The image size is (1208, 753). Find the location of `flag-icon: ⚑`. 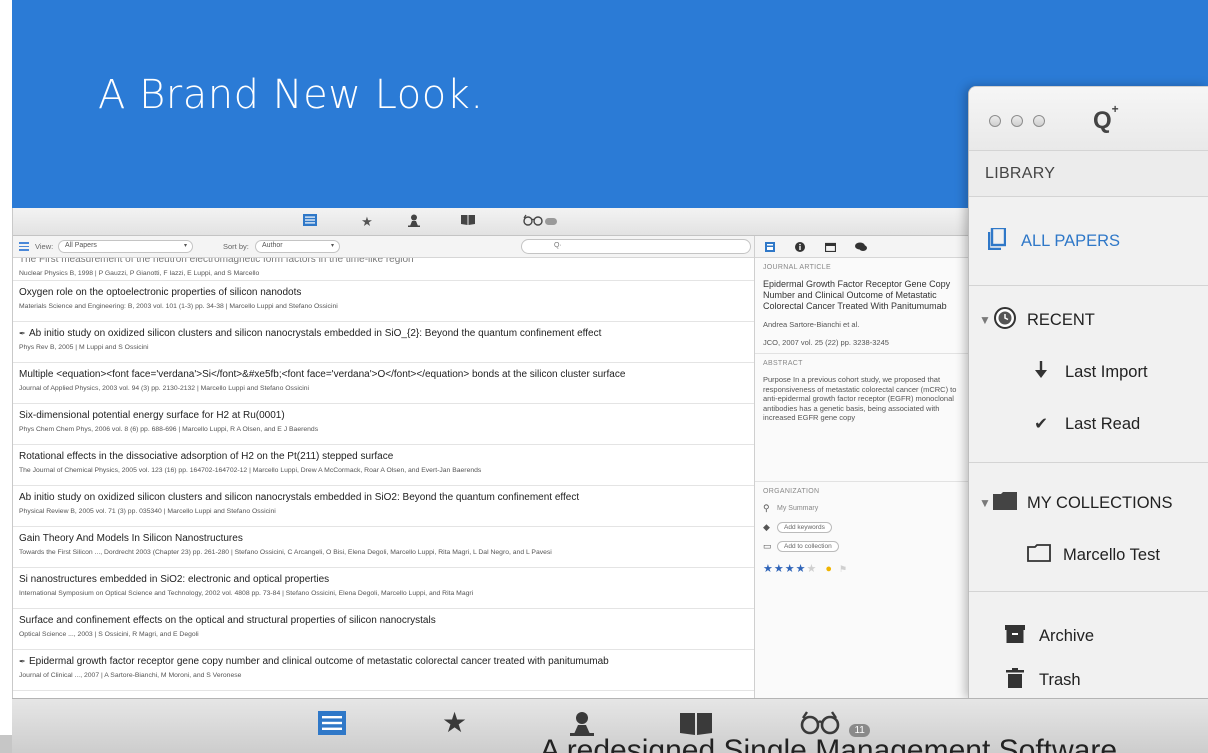

flag-icon: ⚑ is located at coordinates (843, 569).